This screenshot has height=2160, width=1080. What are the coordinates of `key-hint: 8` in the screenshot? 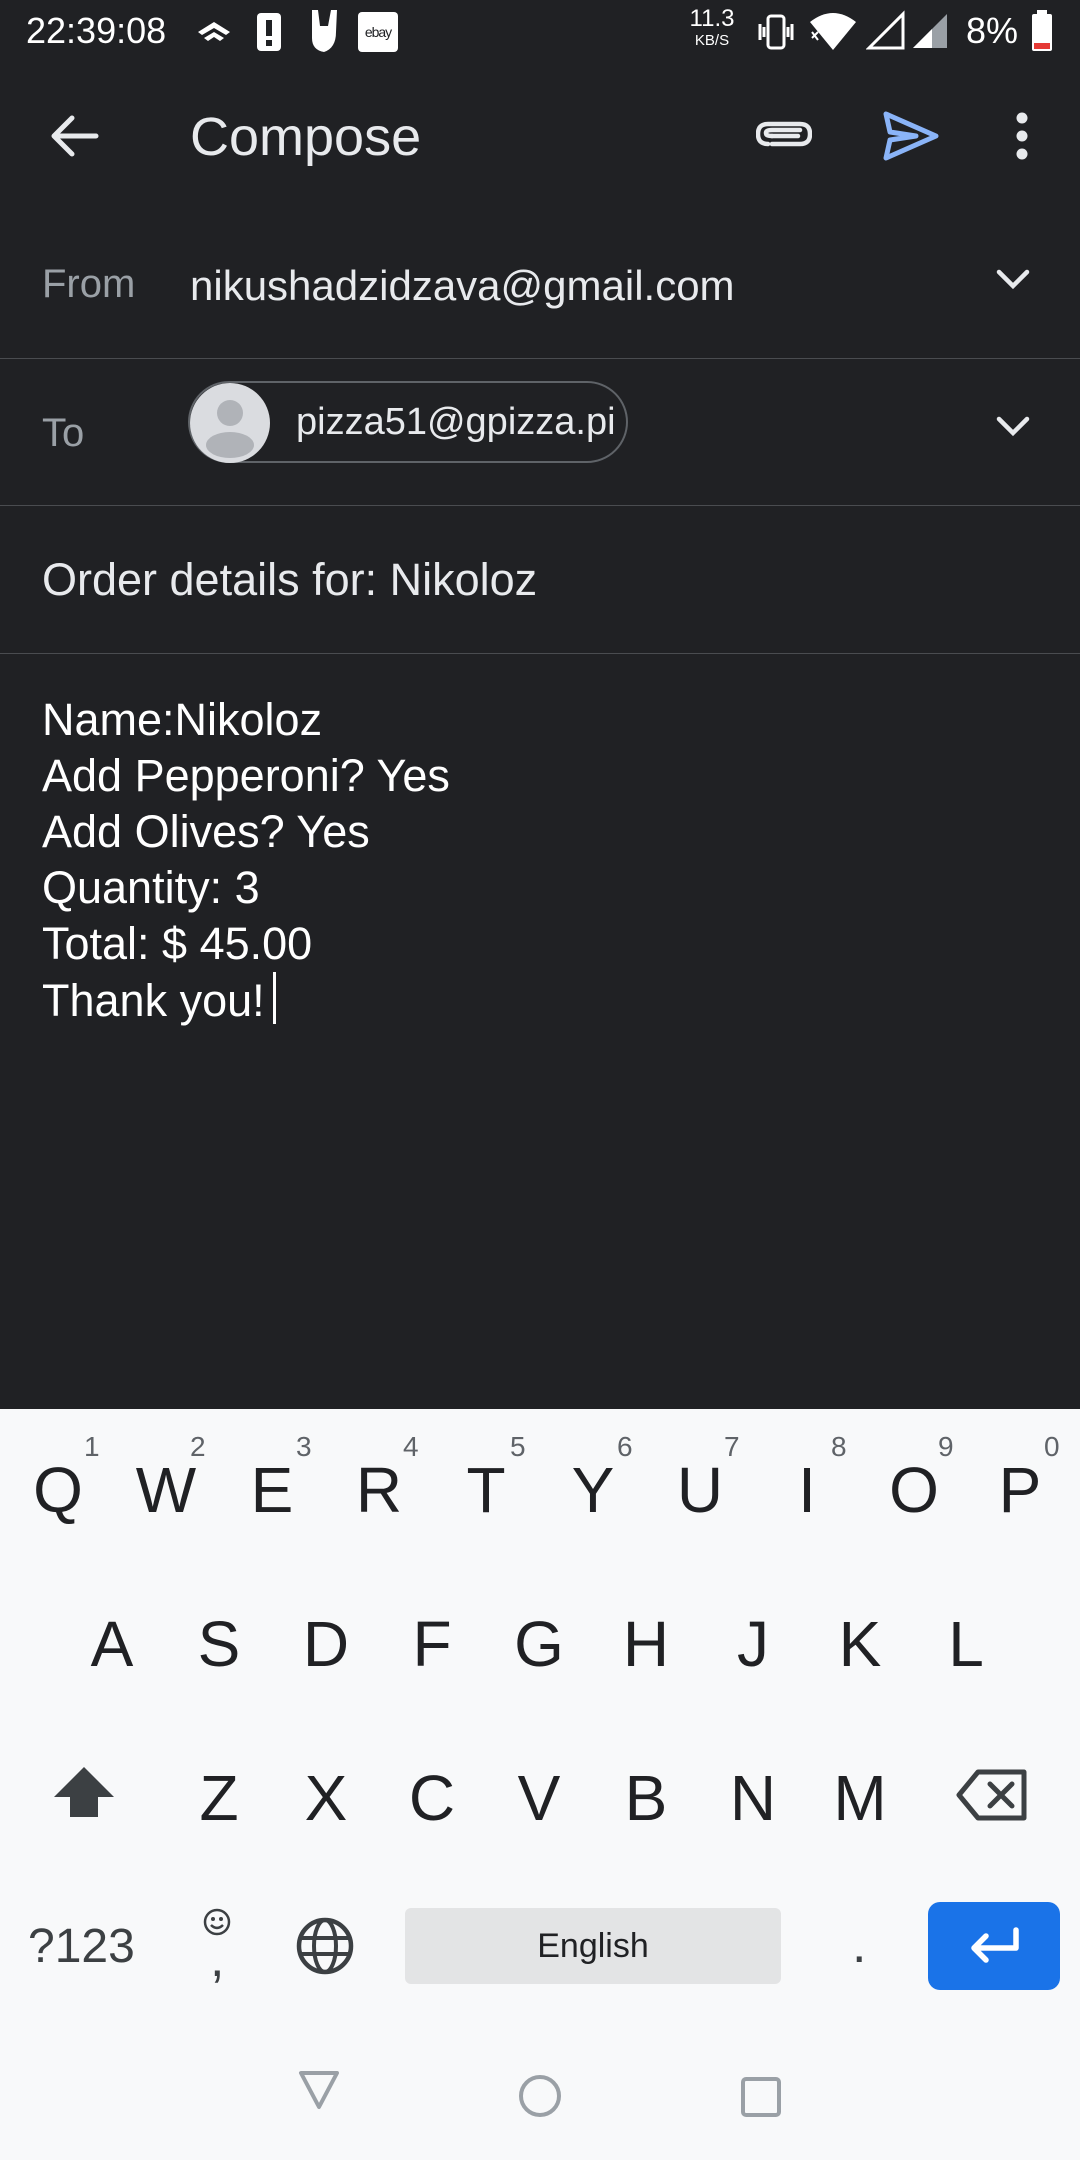 It's located at (839, 1446).